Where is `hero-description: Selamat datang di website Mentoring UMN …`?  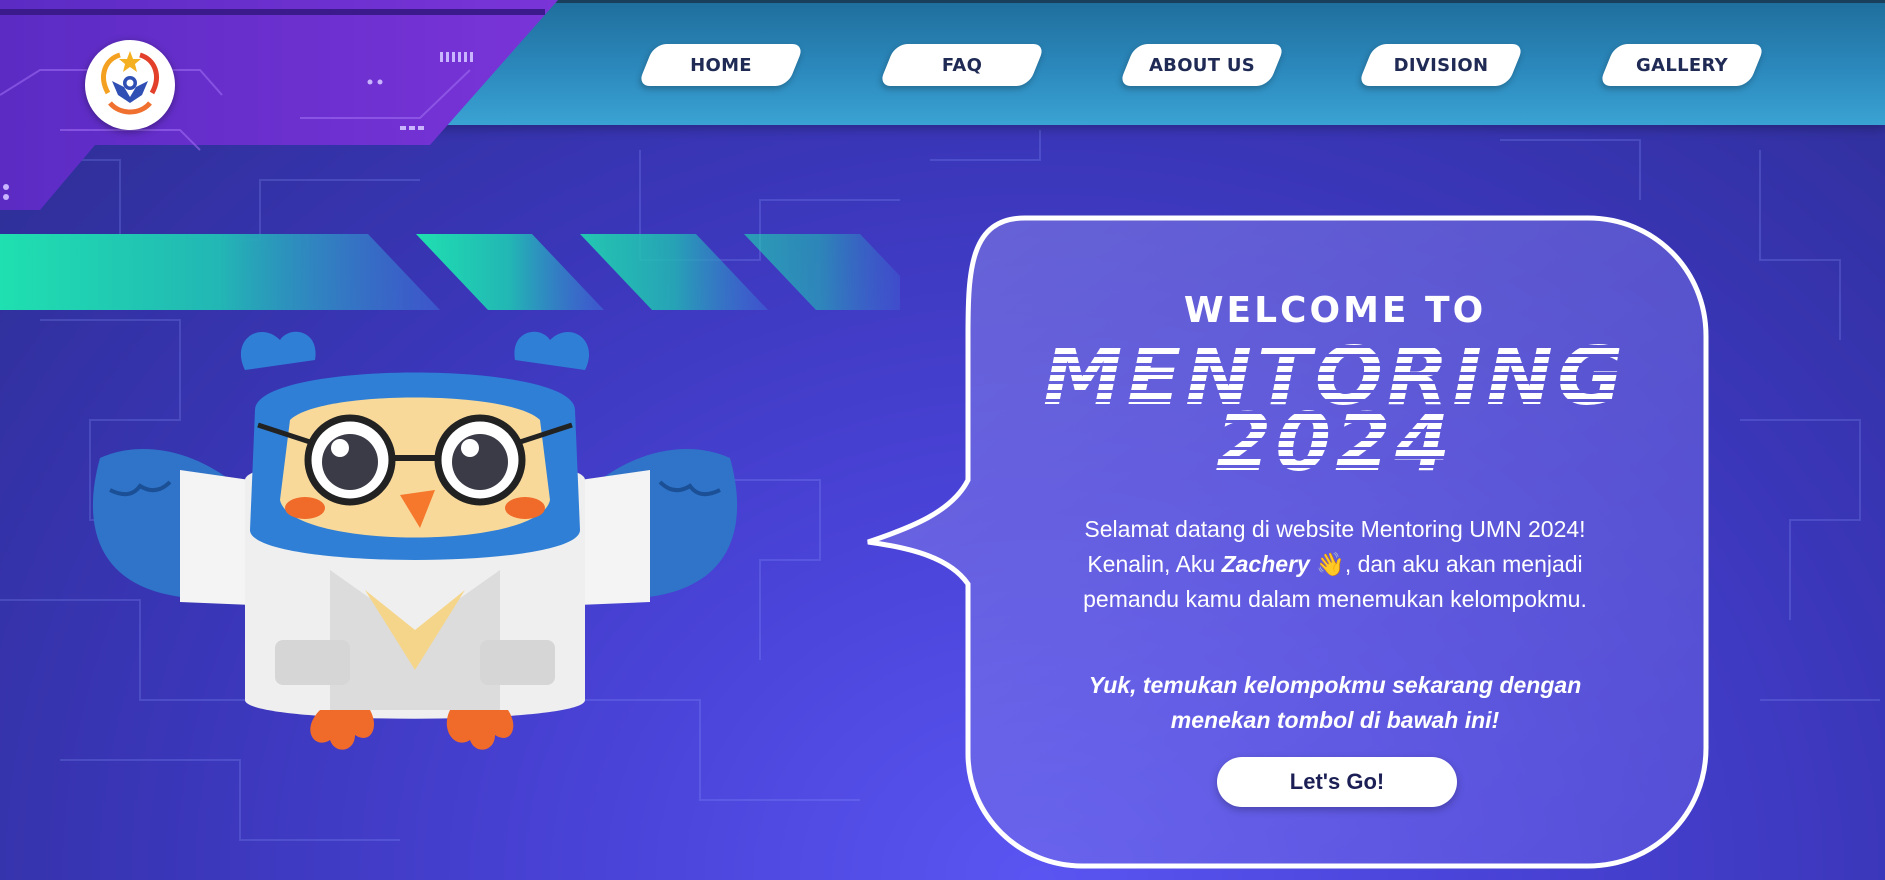 hero-description: Selamat datang di website Mentoring UMN … is located at coordinates (1335, 564).